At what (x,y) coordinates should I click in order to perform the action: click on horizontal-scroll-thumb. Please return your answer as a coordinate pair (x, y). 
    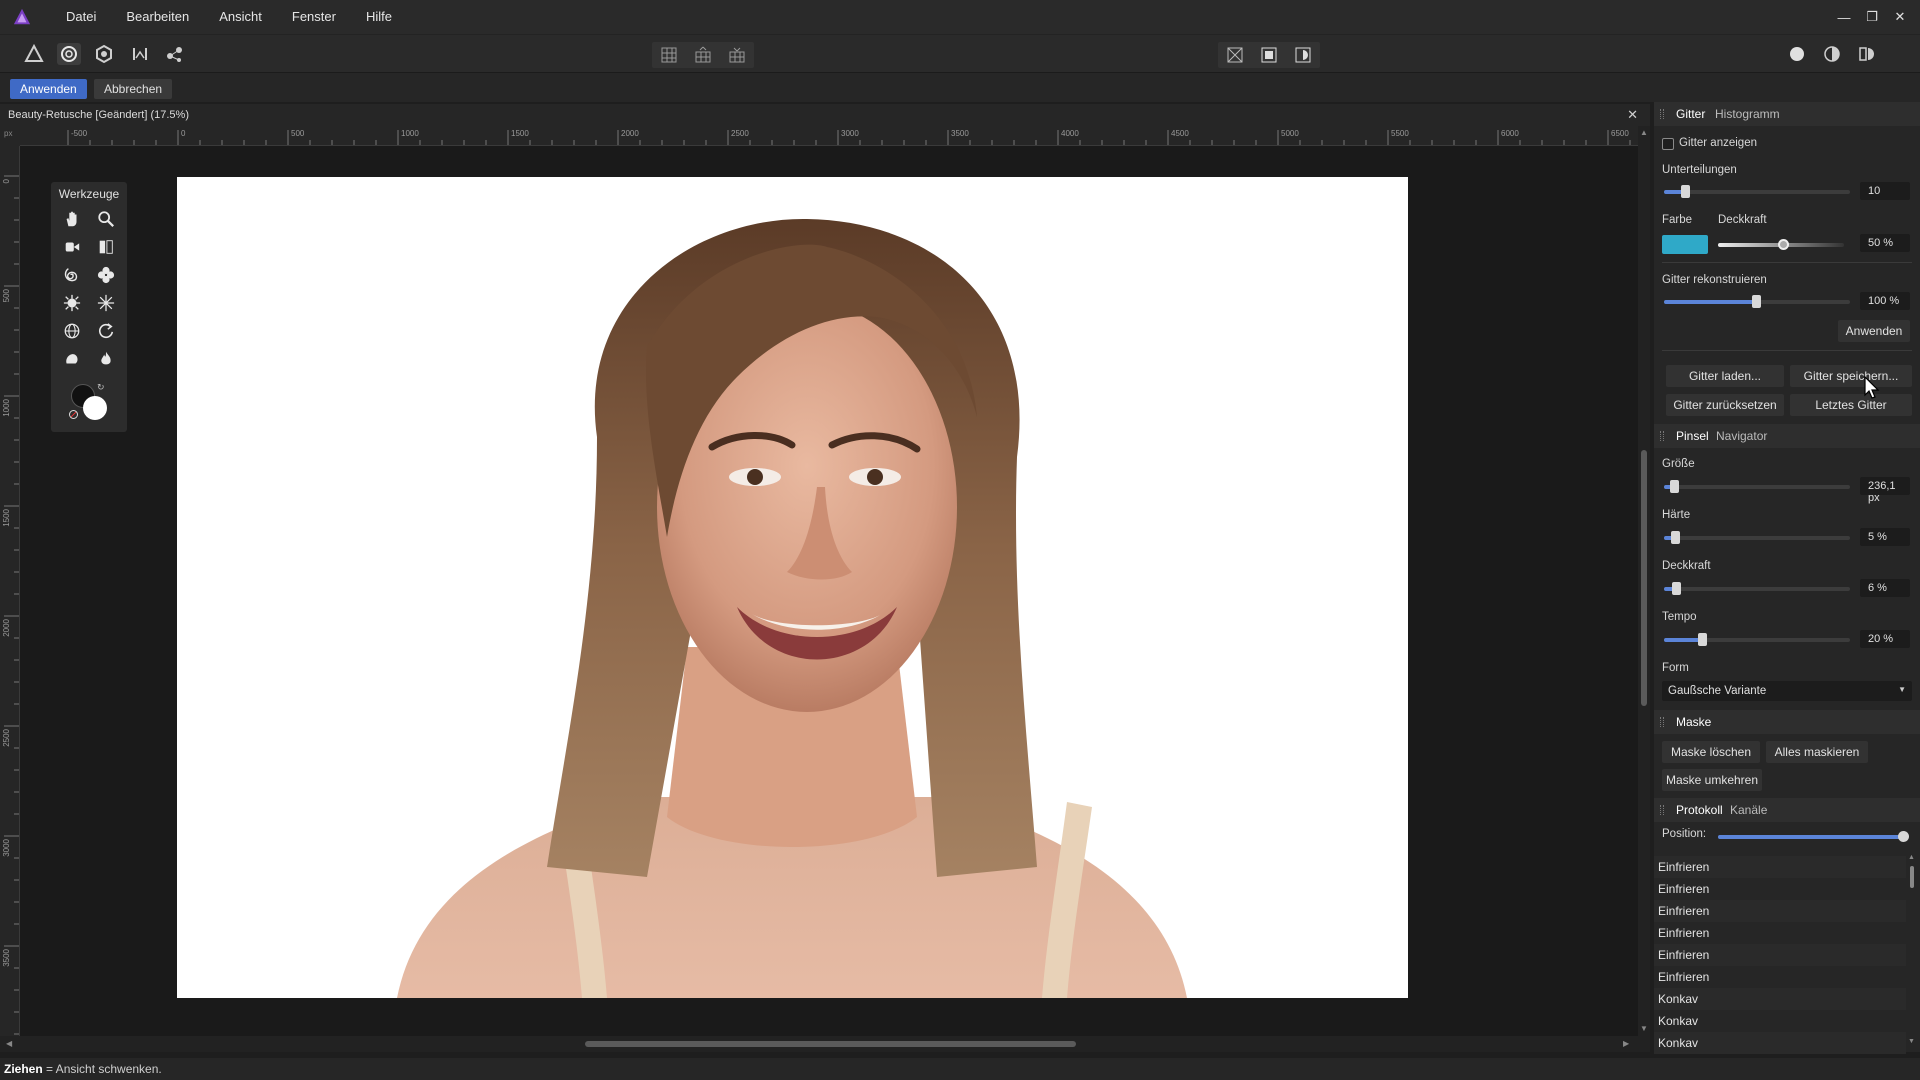
    Looking at the image, I should click on (830, 1044).